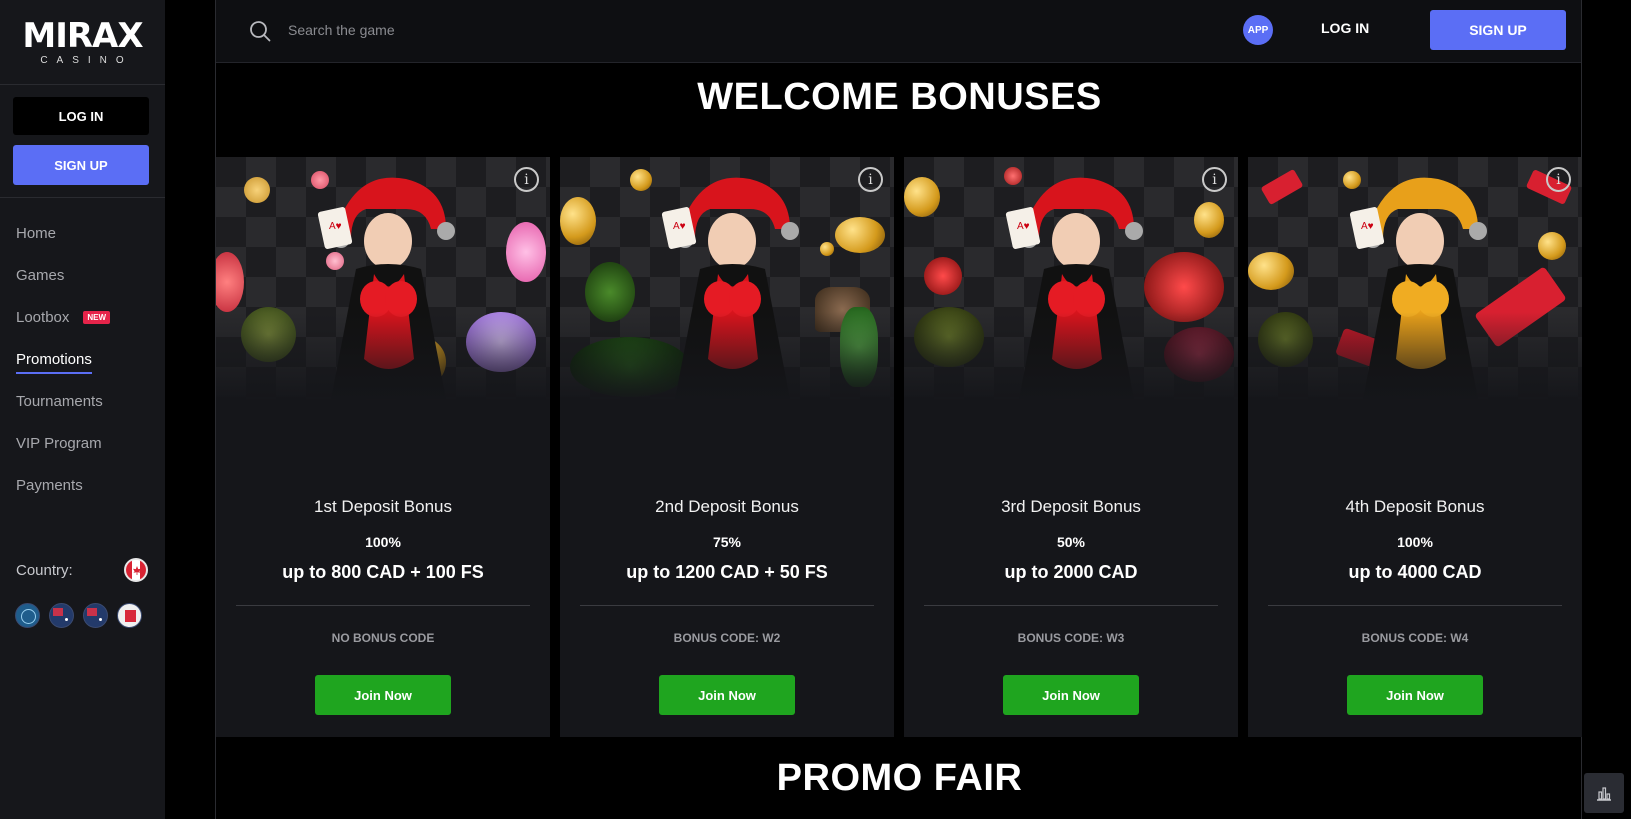 This screenshot has height=819, width=1631. What do you see at coordinates (1071, 638) in the screenshot?
I see `bonus-card-code: BONUS CODE: W3` at bounding box center [1071, 638].